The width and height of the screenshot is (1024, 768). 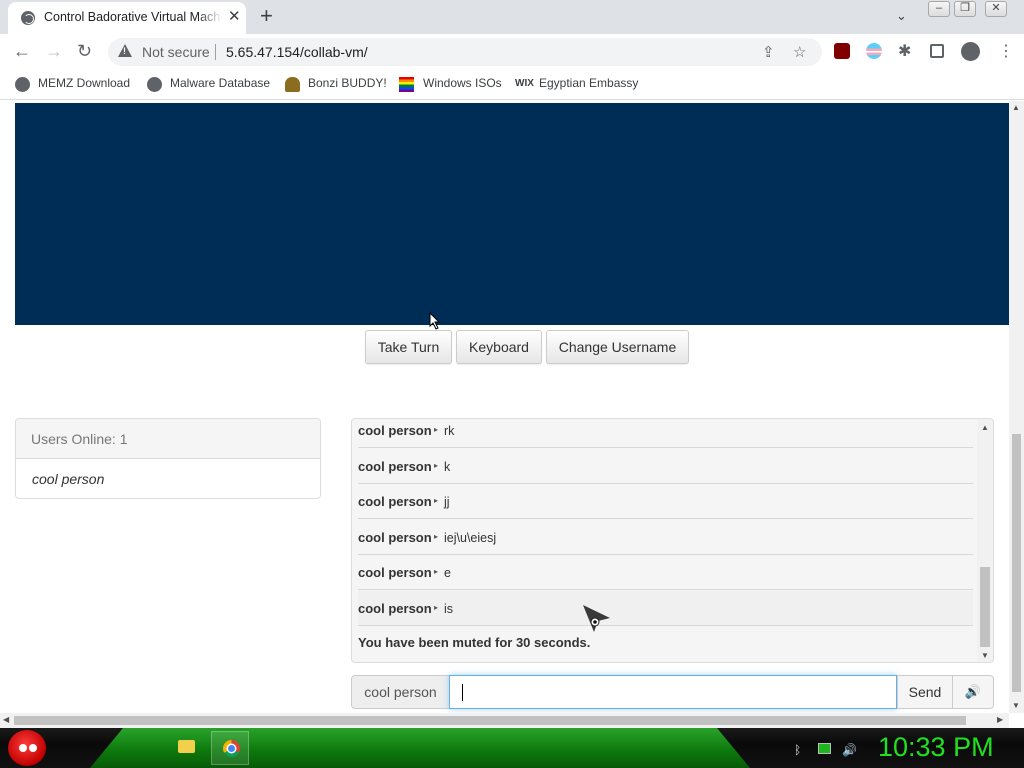 I want to click on page-vertical-thumb, so click(x=1016, y=563).